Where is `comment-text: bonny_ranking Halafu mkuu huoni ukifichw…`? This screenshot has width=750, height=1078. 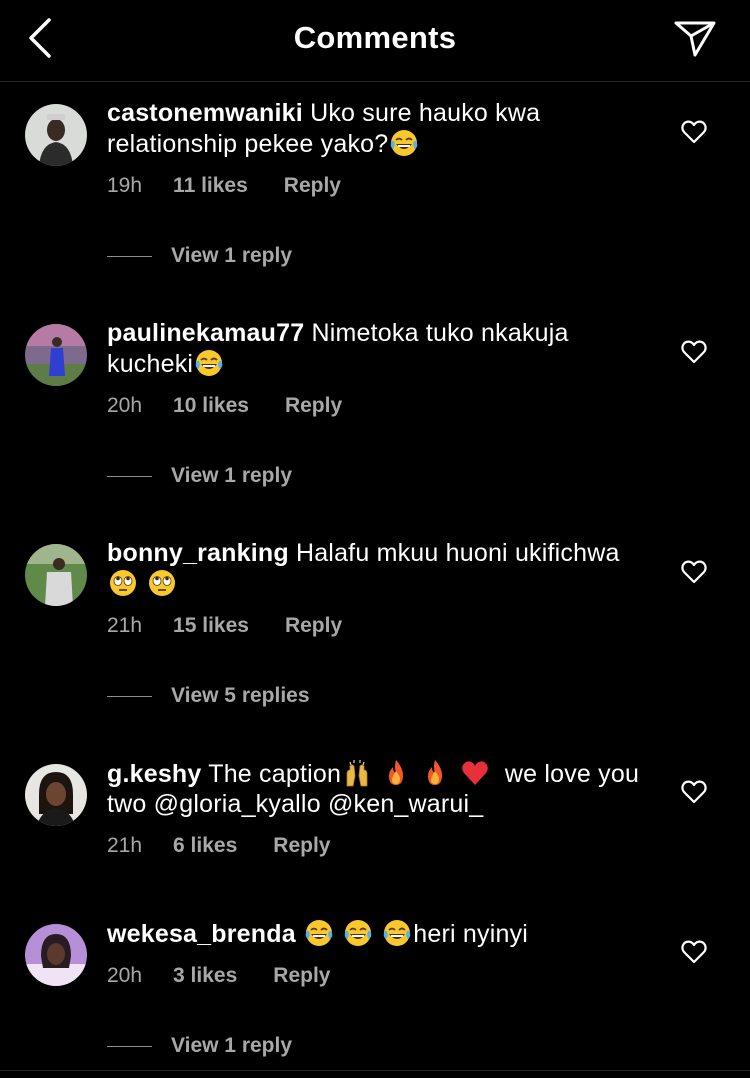 comment-text: bonny_ranking Halafu mkuu huoni ukifichw… is located at coordinates (377, 568).